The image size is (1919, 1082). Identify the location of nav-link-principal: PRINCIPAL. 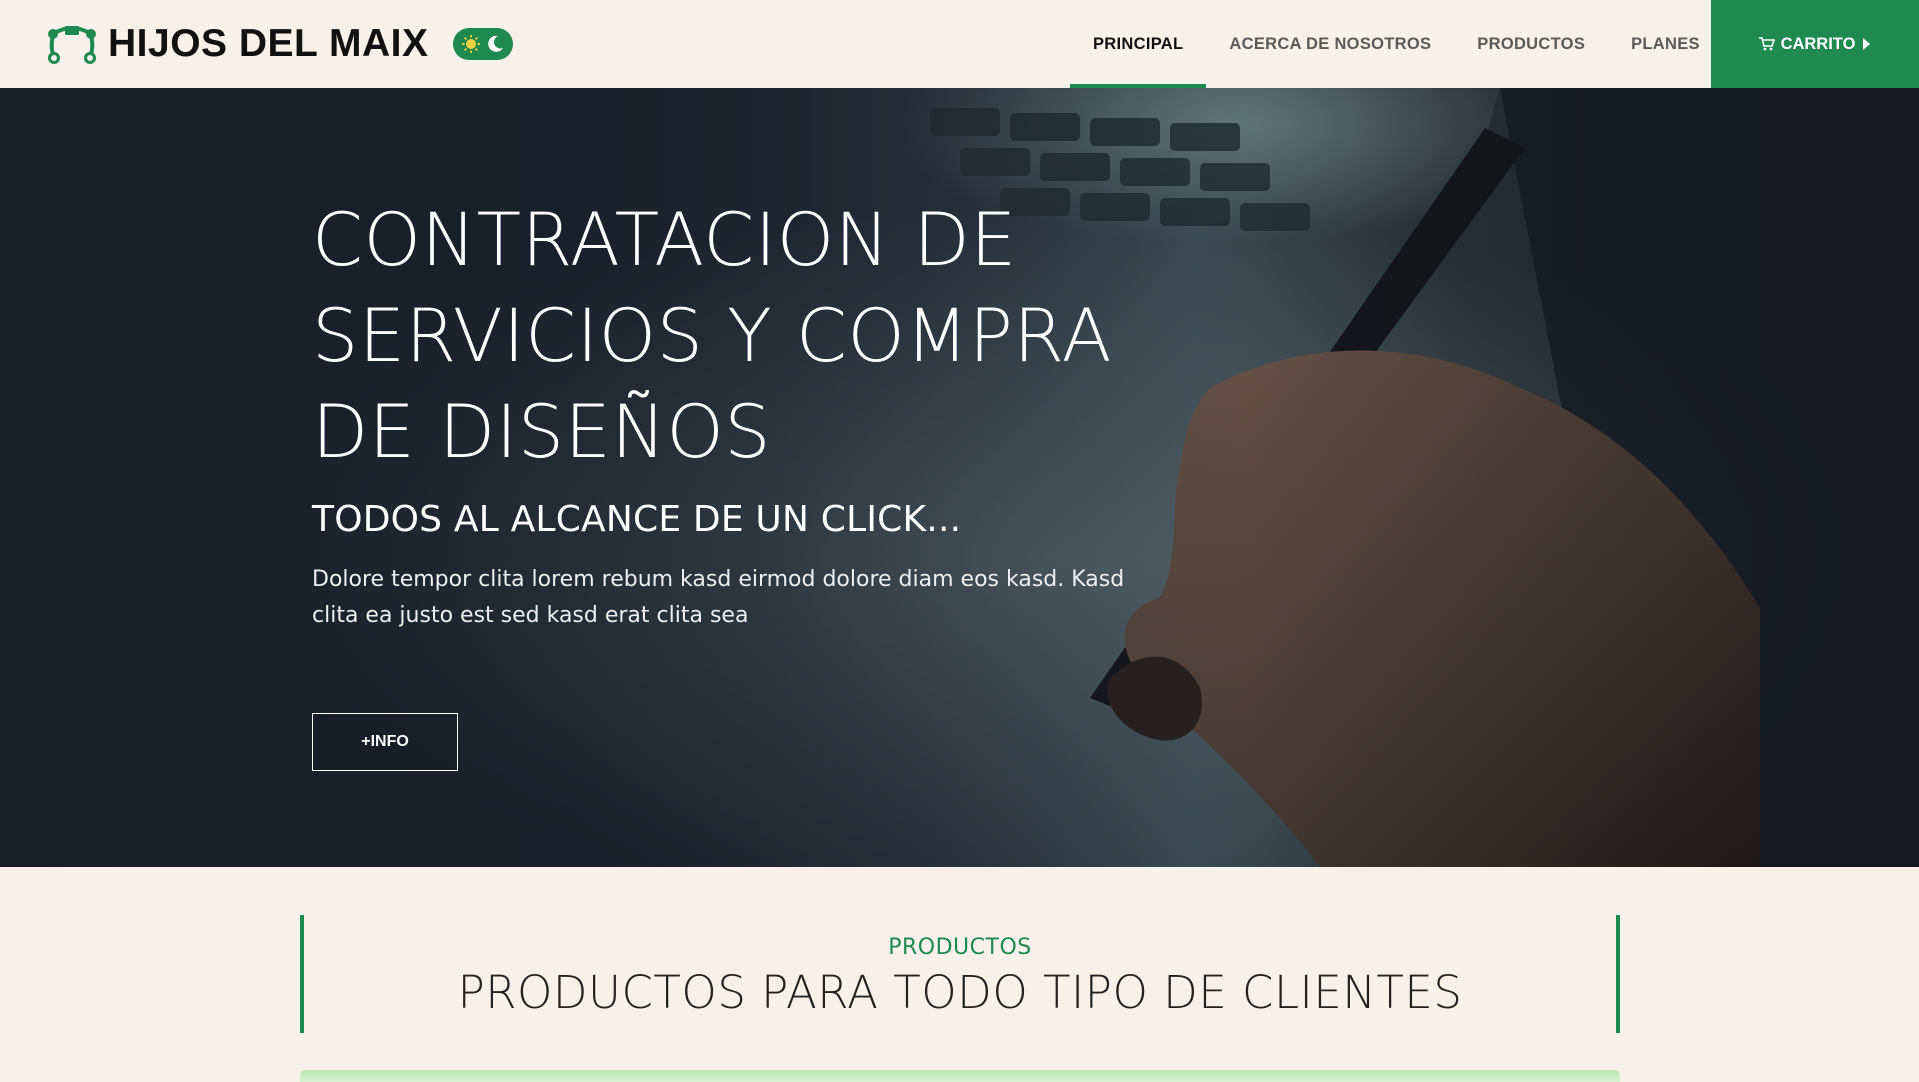
(1138, 44).